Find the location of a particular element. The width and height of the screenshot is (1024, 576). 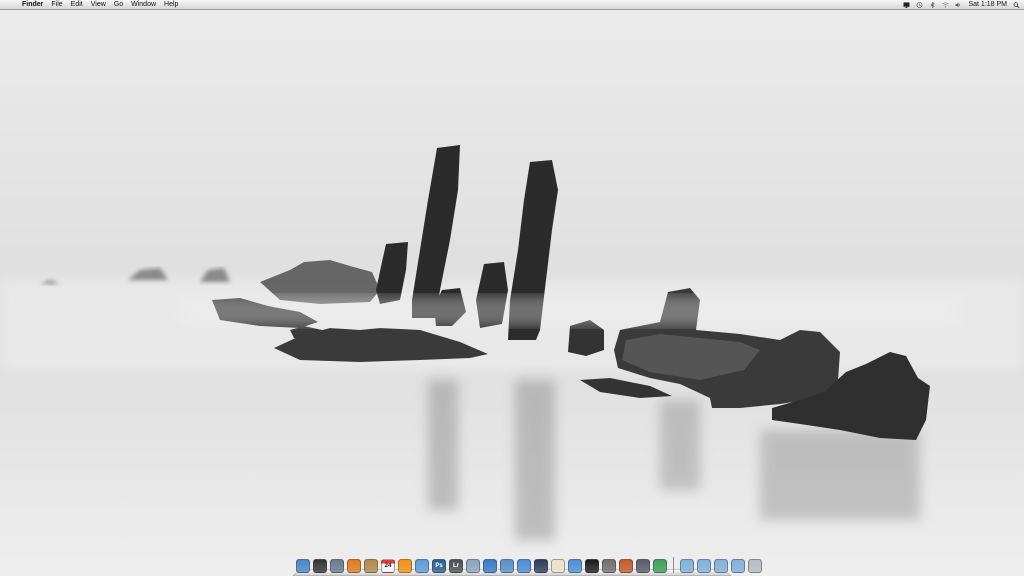

script-editor-icon is located at coordinates (643, 566).